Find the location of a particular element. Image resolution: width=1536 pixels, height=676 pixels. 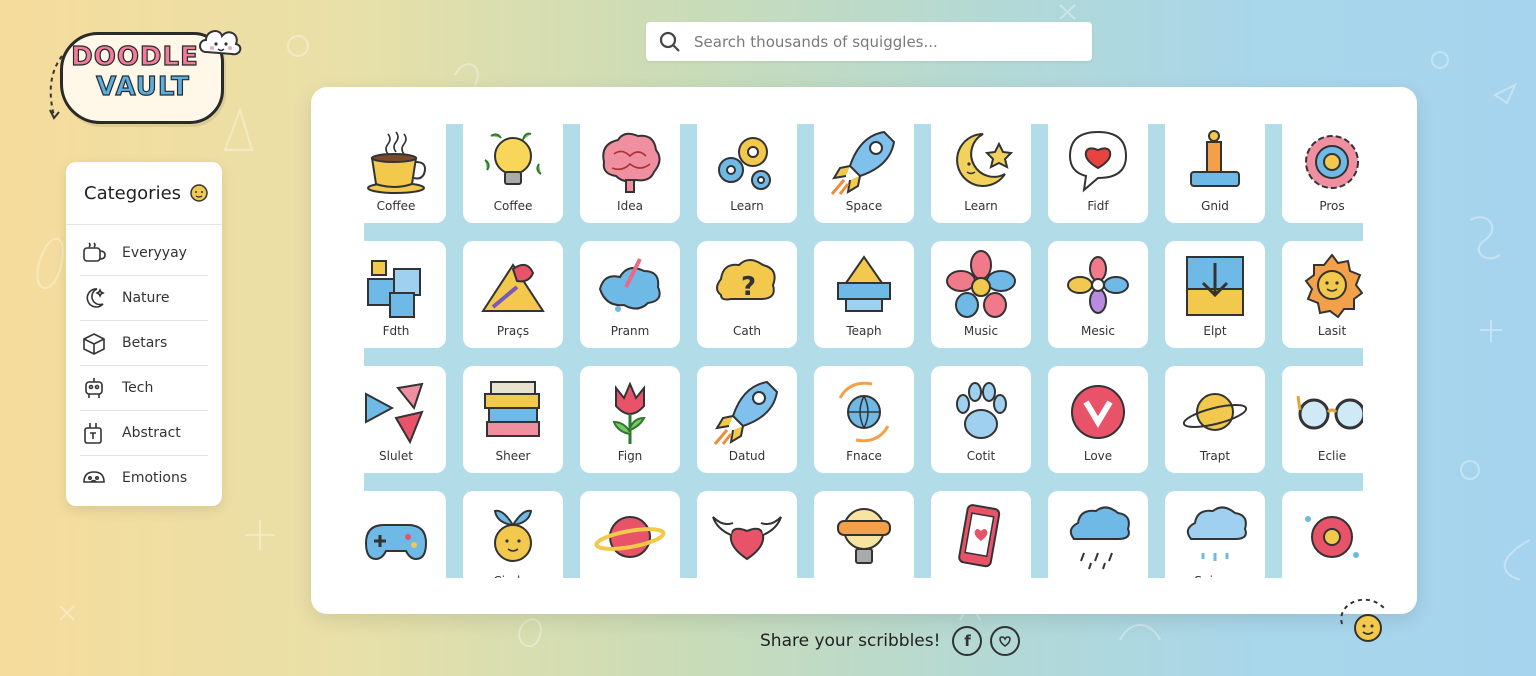

heart-circle-icon is located at coordinates (1005, 641).